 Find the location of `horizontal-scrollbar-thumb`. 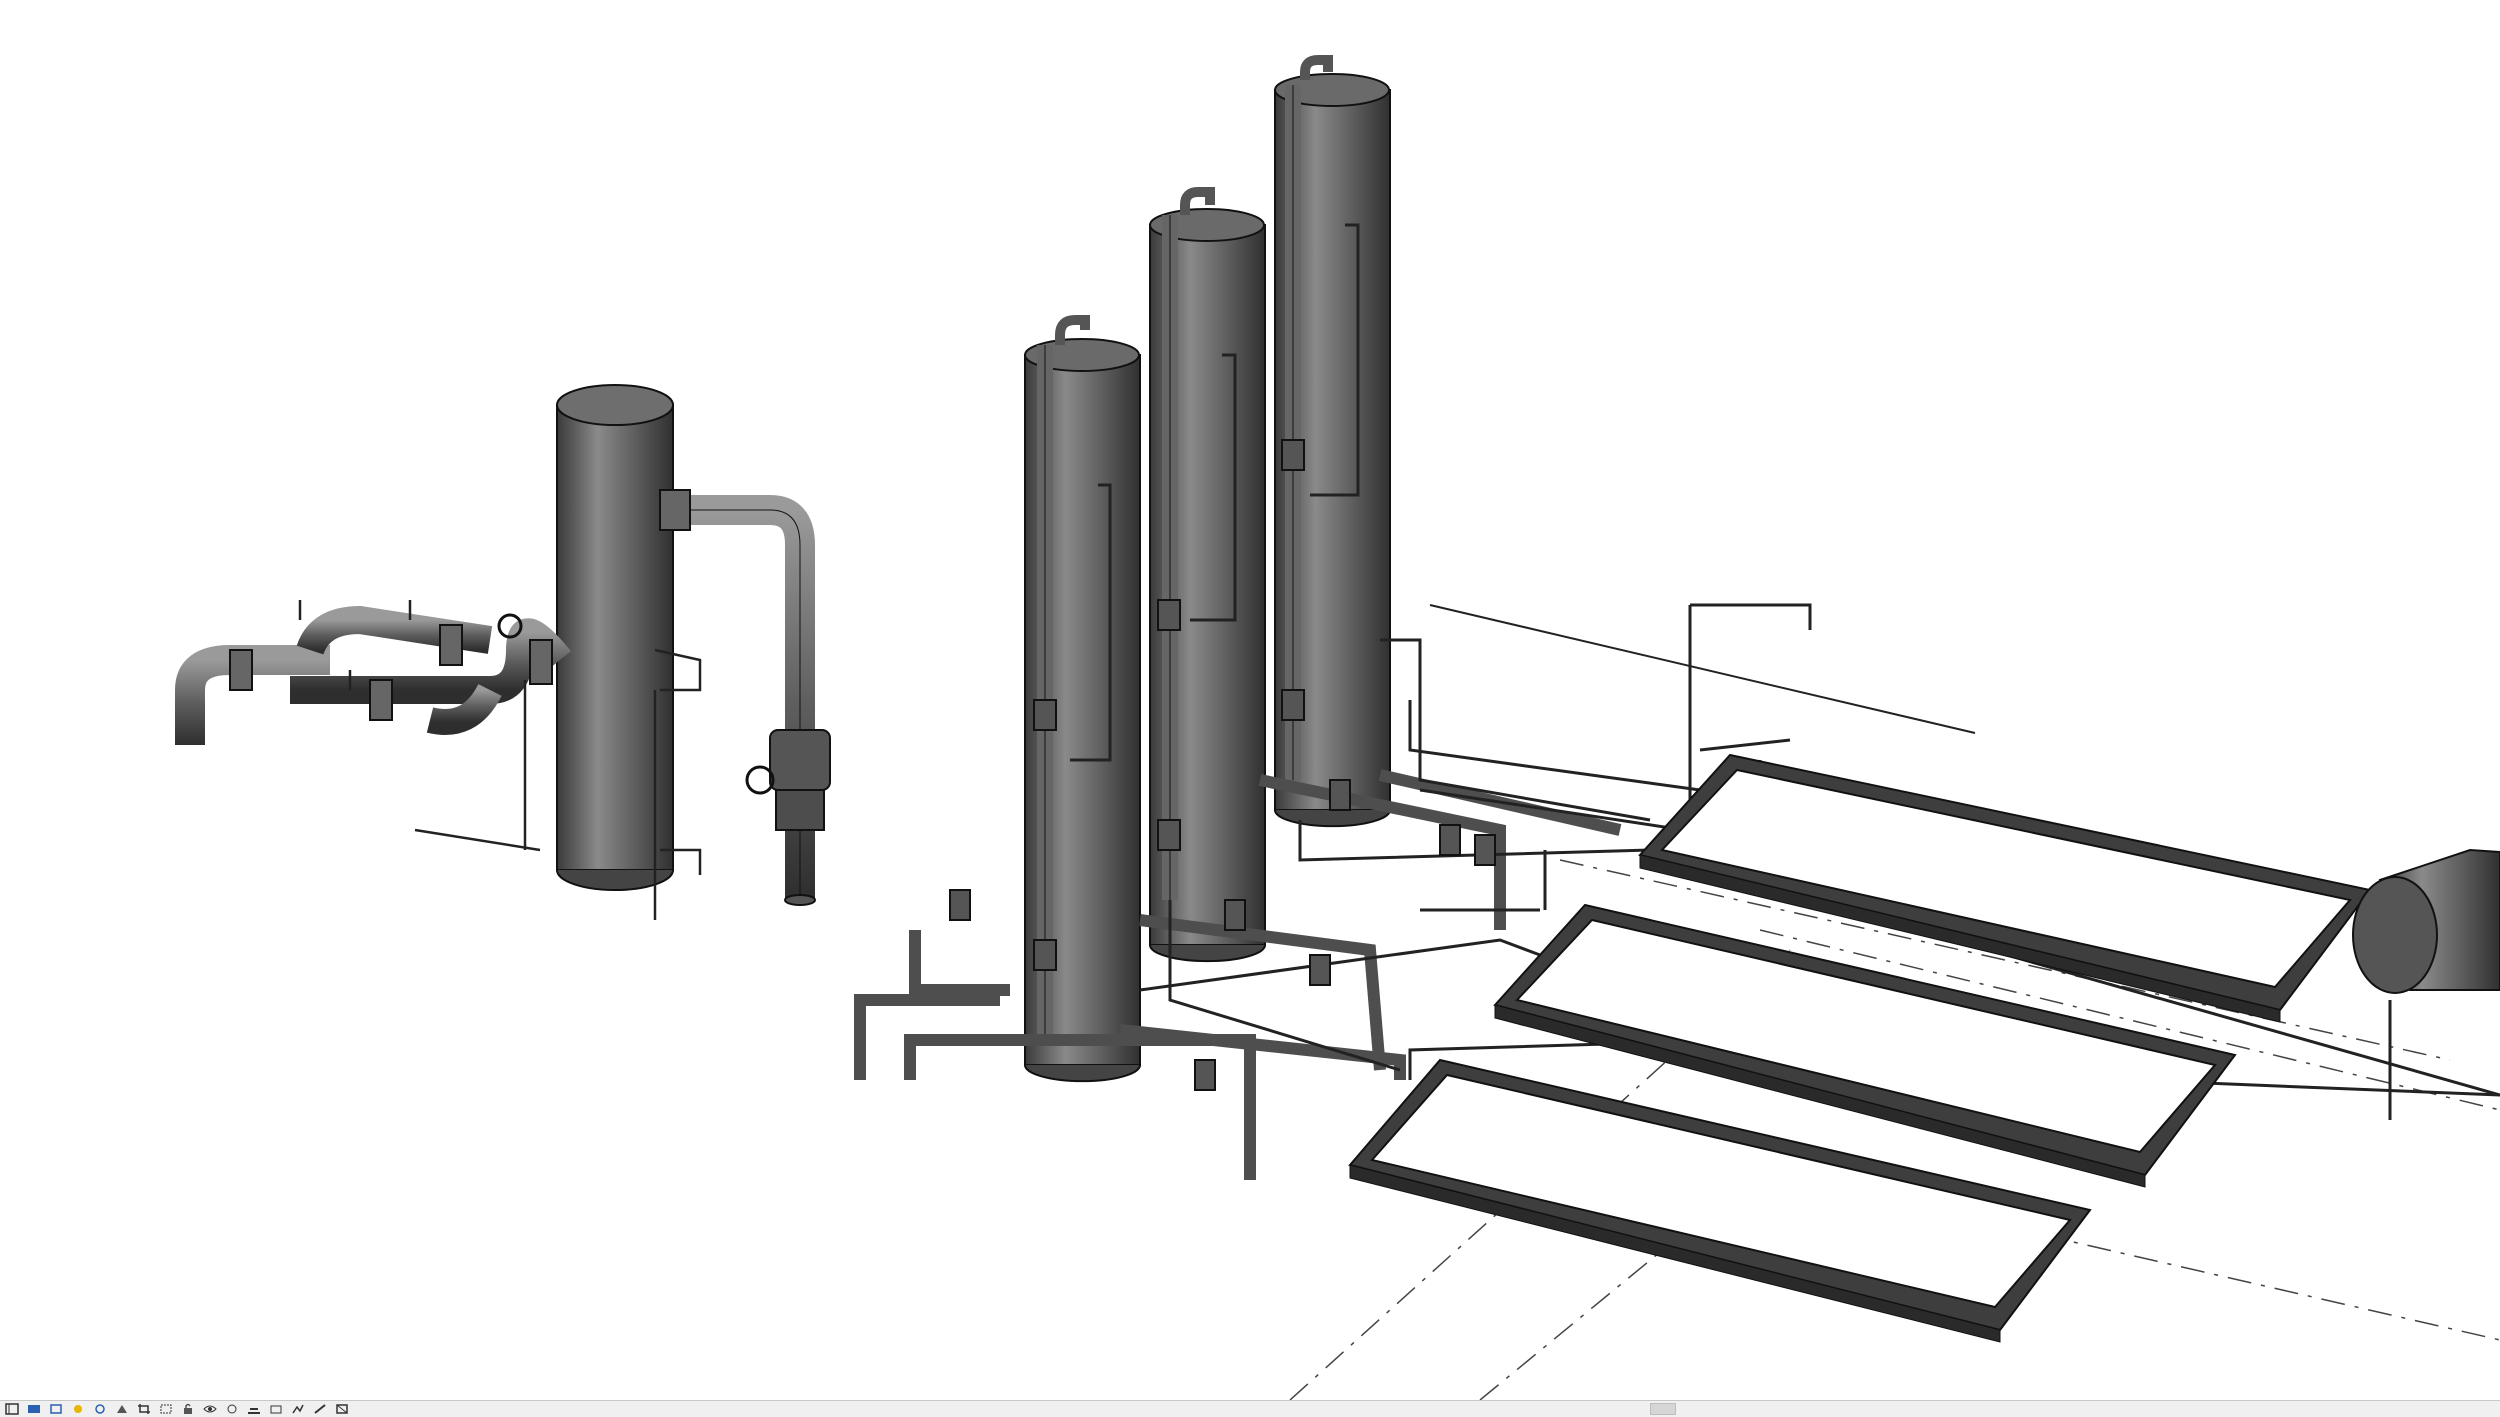

horizontal-scrollbar-thumb is located at coordinates (1663, 1409).